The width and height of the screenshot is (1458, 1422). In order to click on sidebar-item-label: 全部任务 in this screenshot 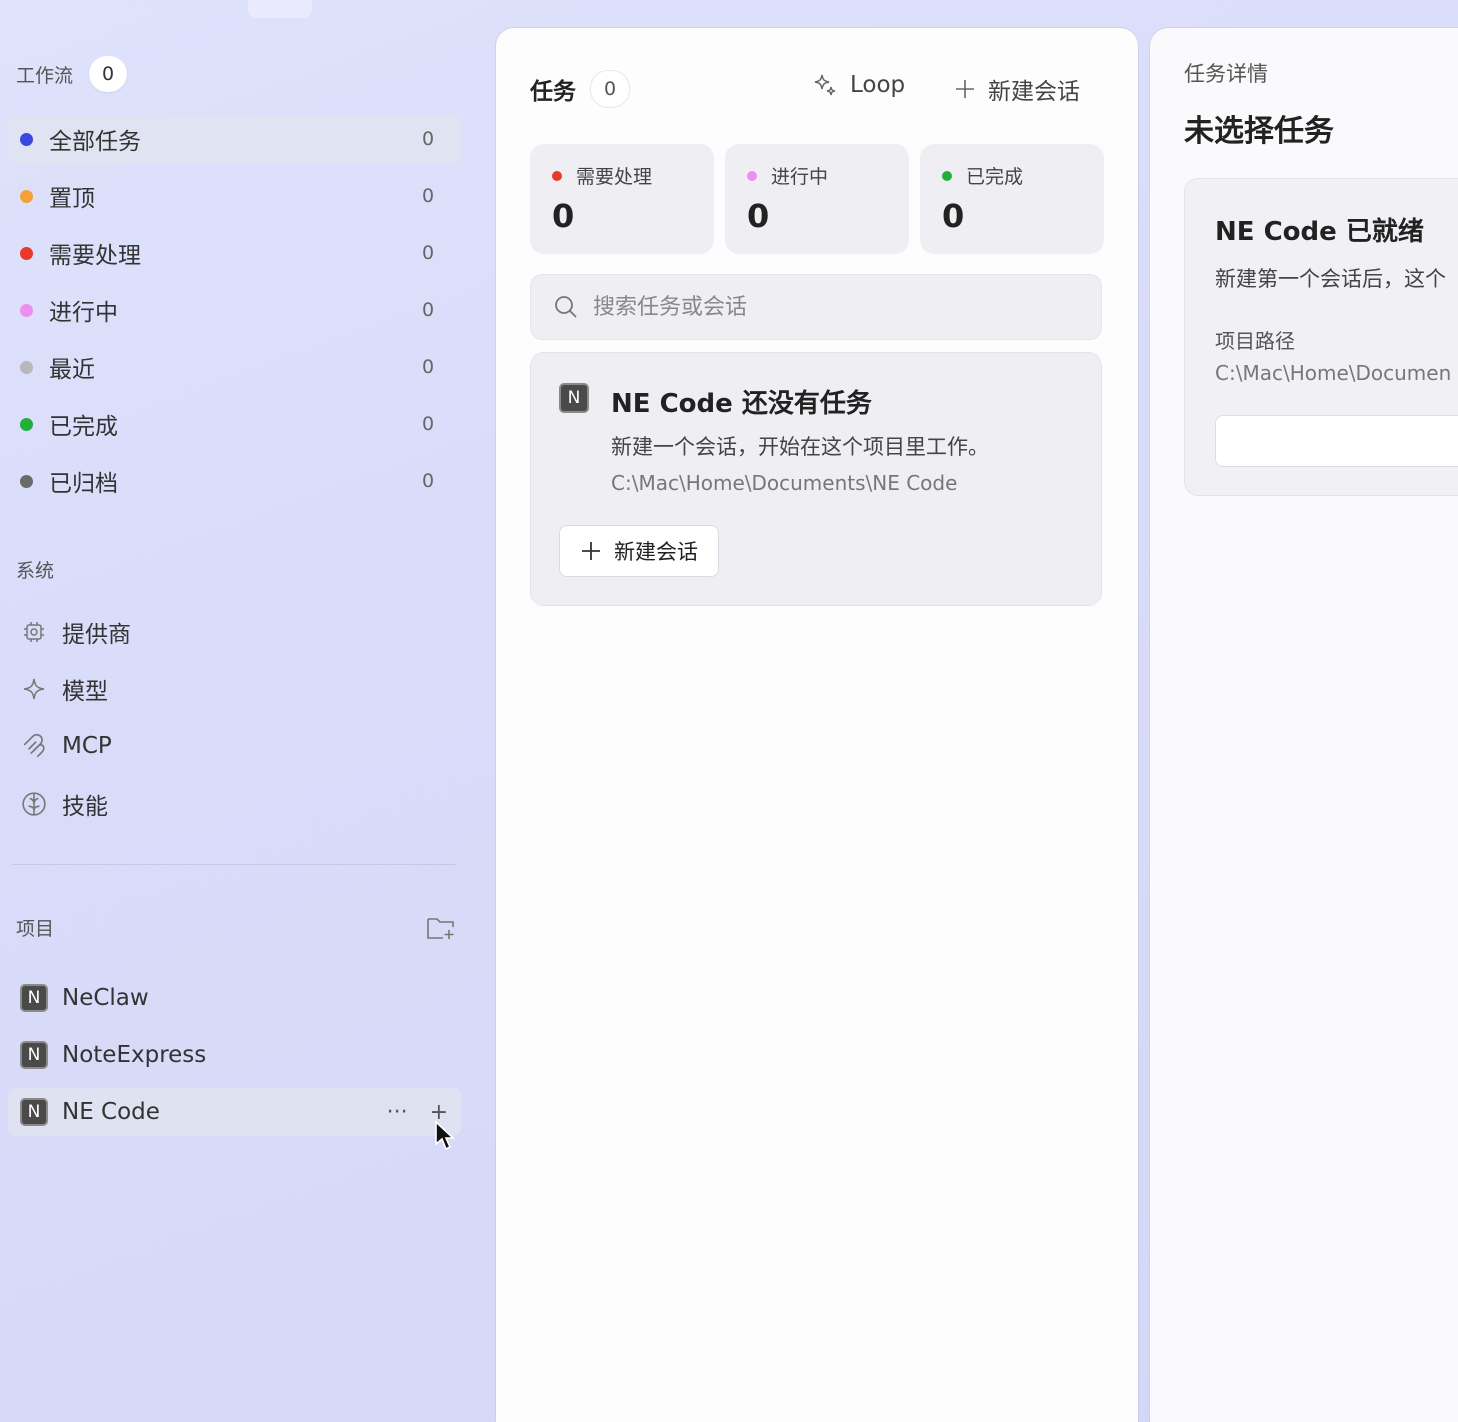, I will do `click(95, 142)`.